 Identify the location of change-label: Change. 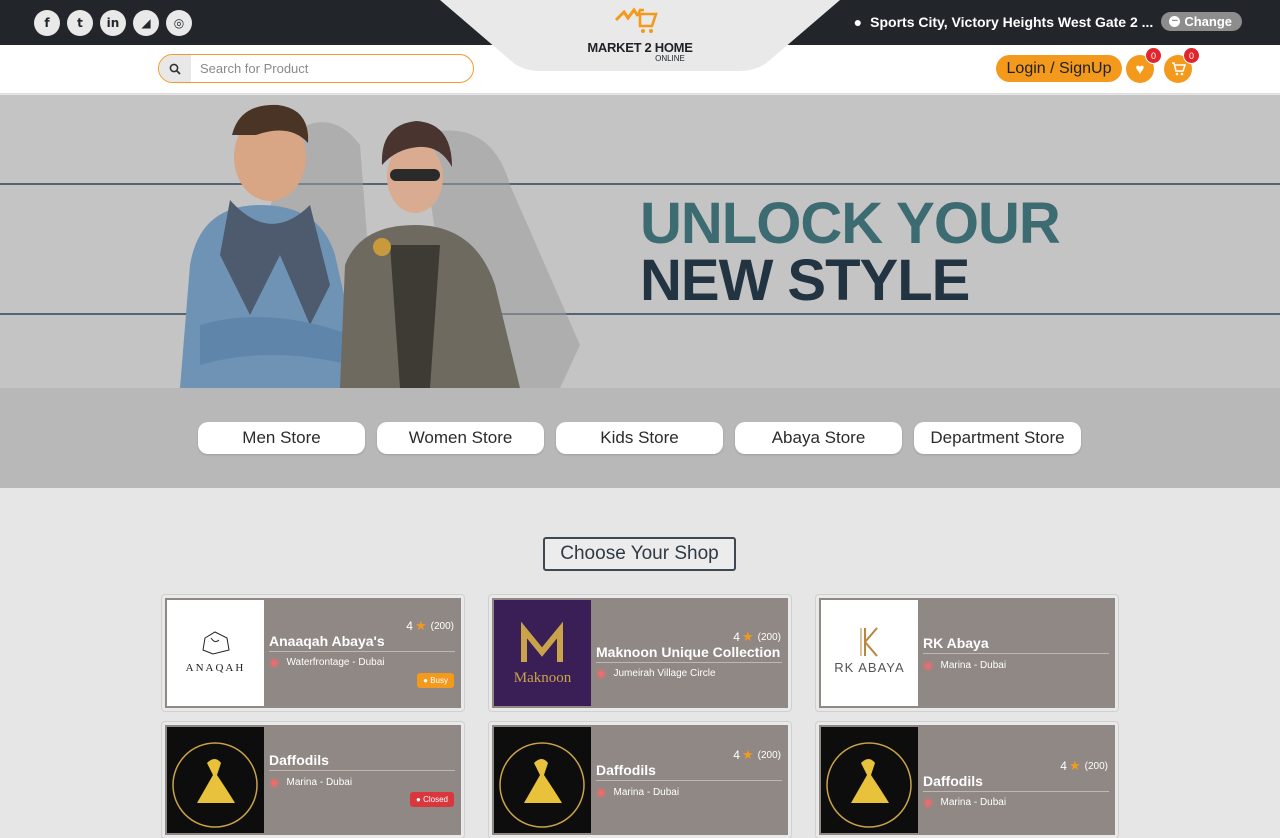
(1208, 21).